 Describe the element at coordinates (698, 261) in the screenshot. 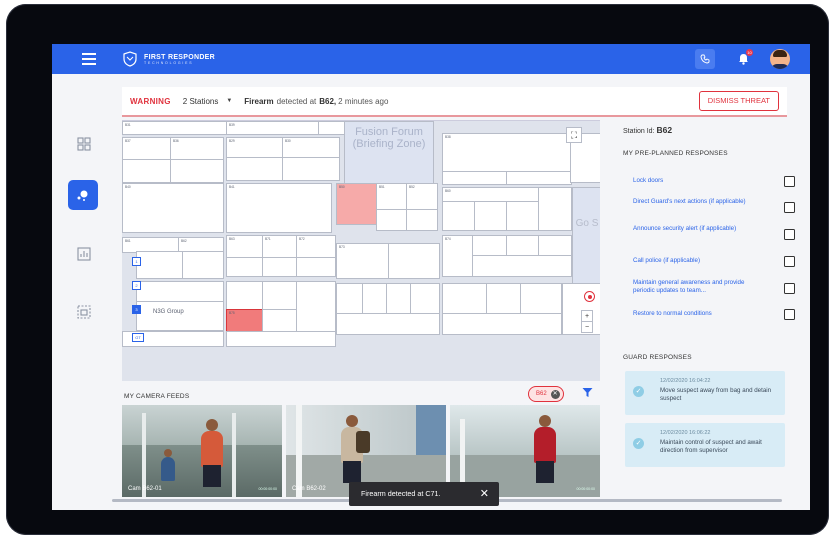

I see `response-call-police: Call police (if applicable)` at that location.